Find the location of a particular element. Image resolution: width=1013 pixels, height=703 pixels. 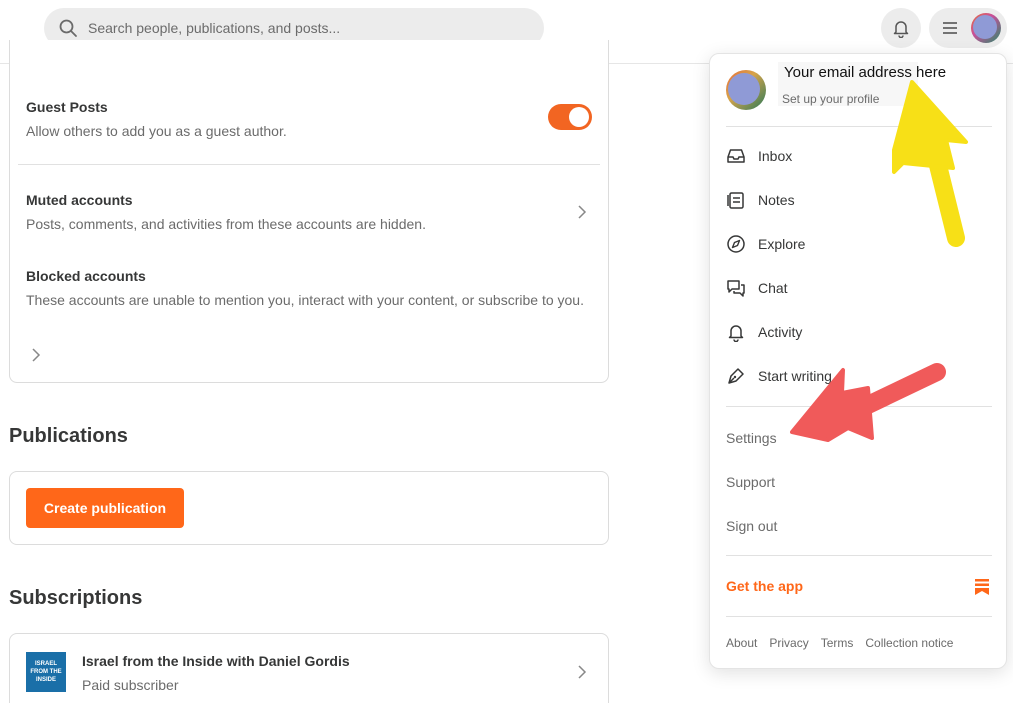

search-icon is located at coordinates (68, 28).